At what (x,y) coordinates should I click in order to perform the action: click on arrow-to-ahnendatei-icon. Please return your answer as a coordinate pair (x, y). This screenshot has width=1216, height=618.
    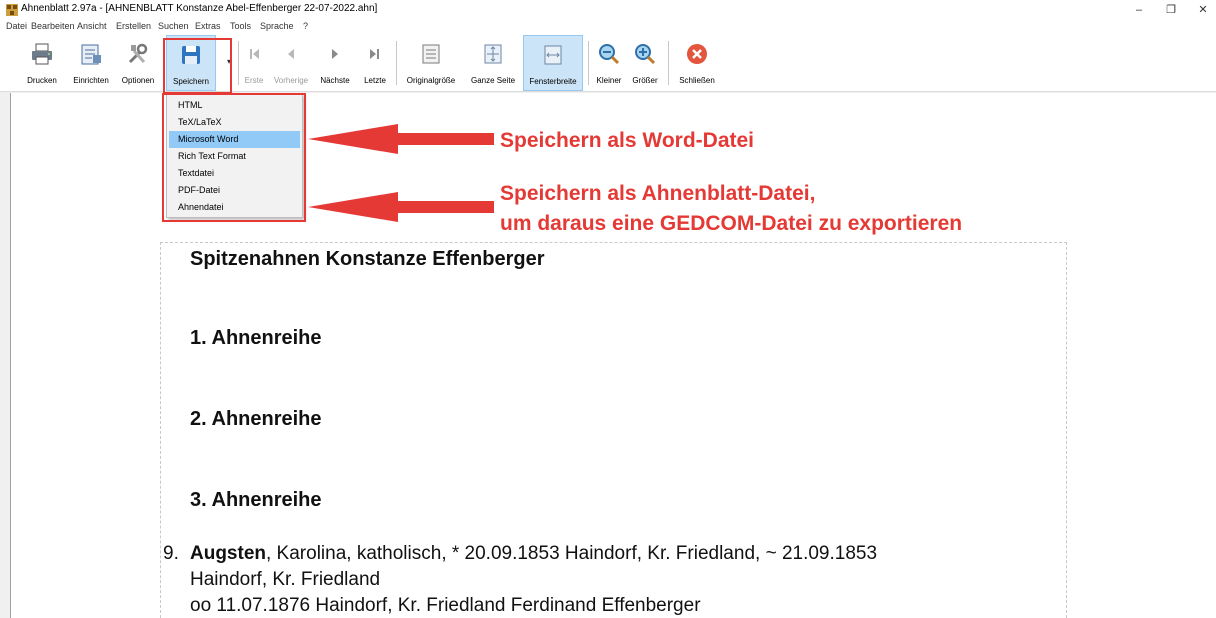
    Looking at the image, I should click on (401, 207).